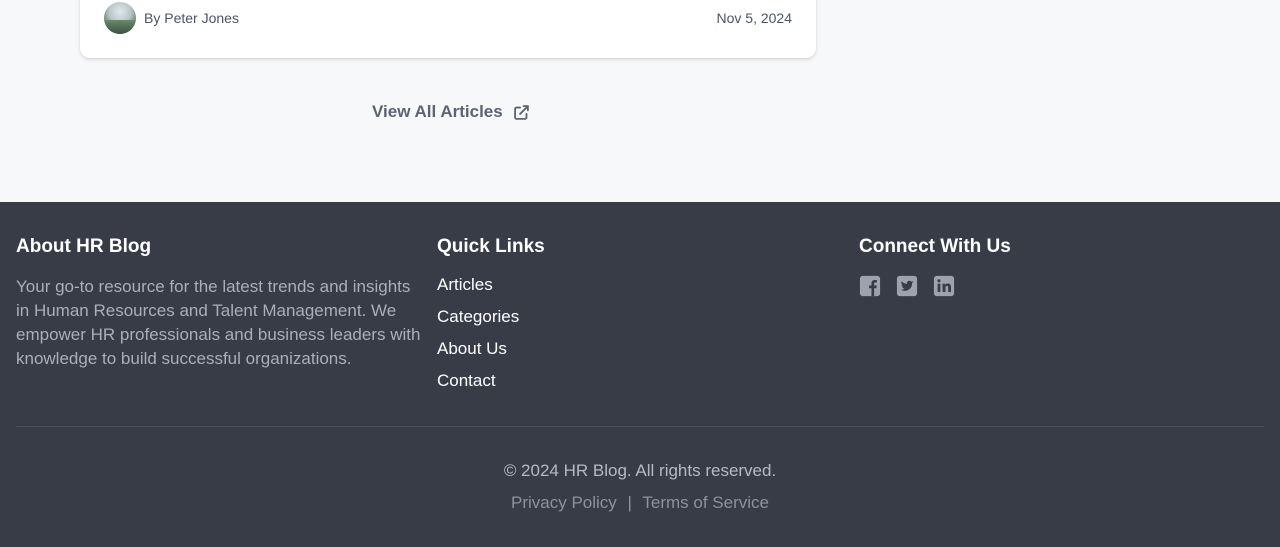 This screenshot has width=1280, height=547. I want to click on external-link-icon, so click(521, 112).